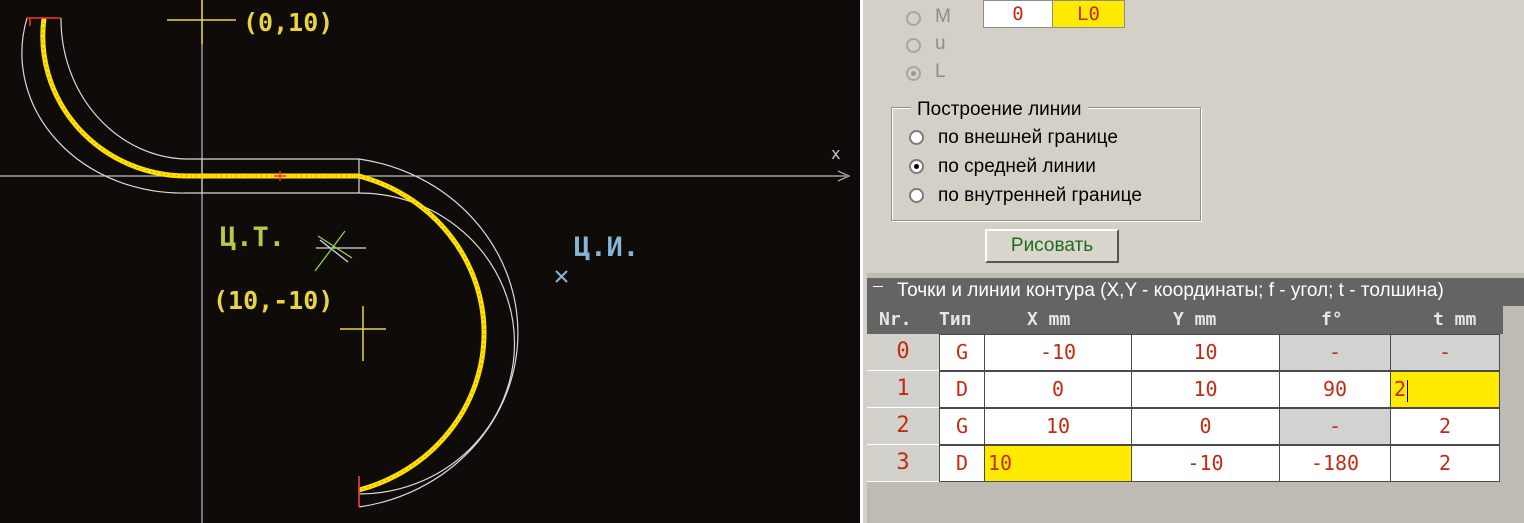 The image size is (1524, 523). I want to click on cell-x: -10, so click(1058, 352).